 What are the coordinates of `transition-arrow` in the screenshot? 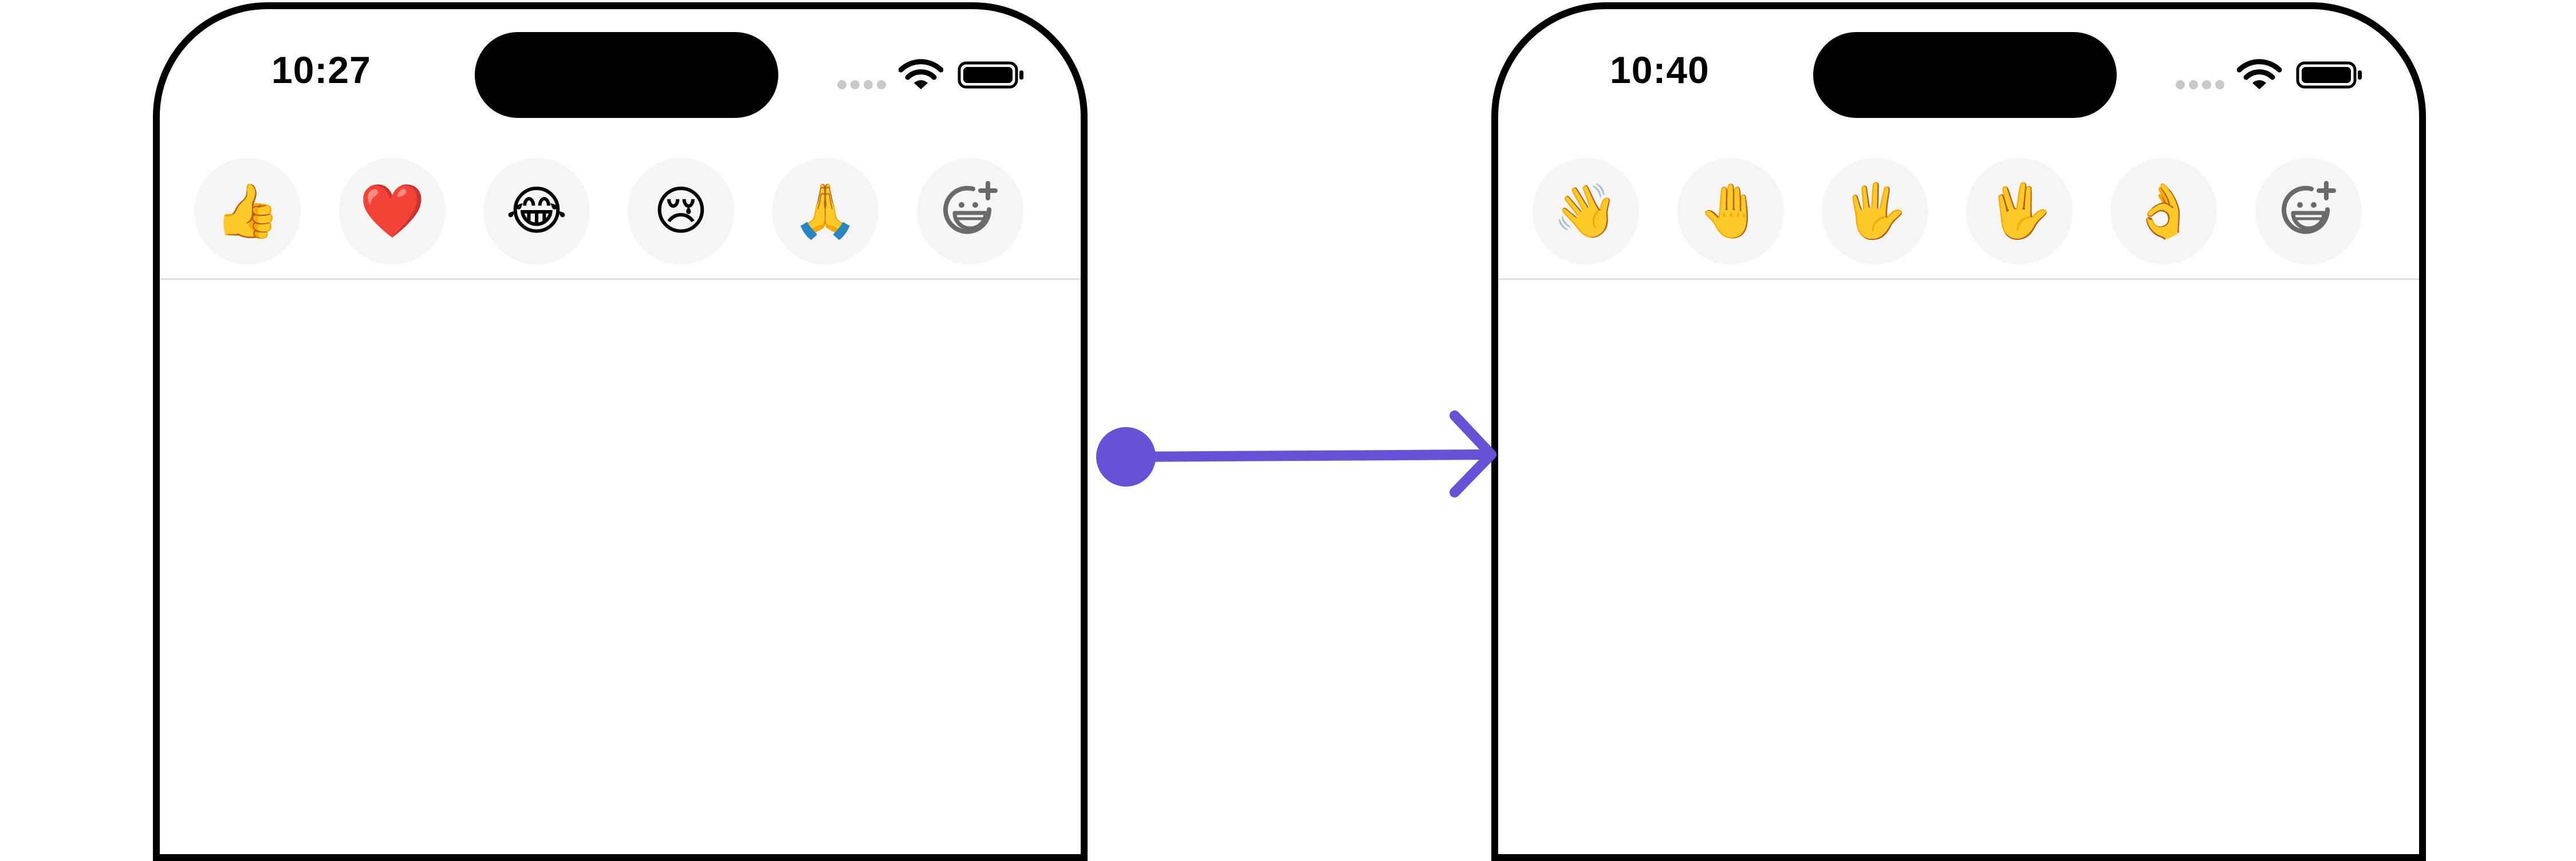 It's located at (1296, 453).